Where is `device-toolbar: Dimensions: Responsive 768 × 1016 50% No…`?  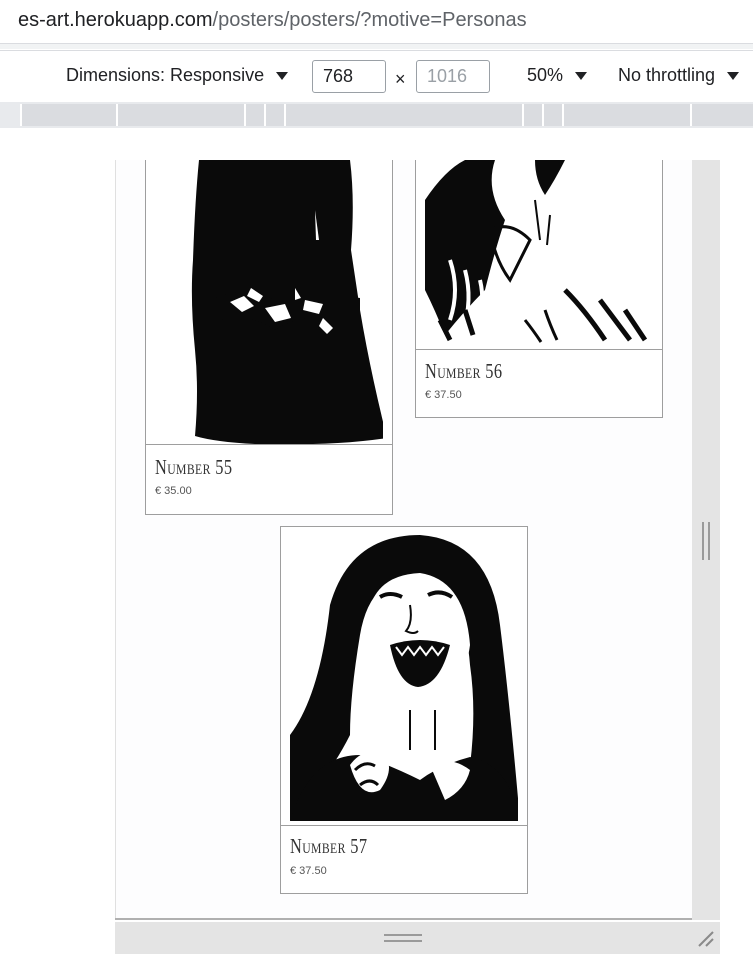 device-toolbar: Dimensions: Responsive 768 × 1016 50% No… is located at coordinates (376, 76).